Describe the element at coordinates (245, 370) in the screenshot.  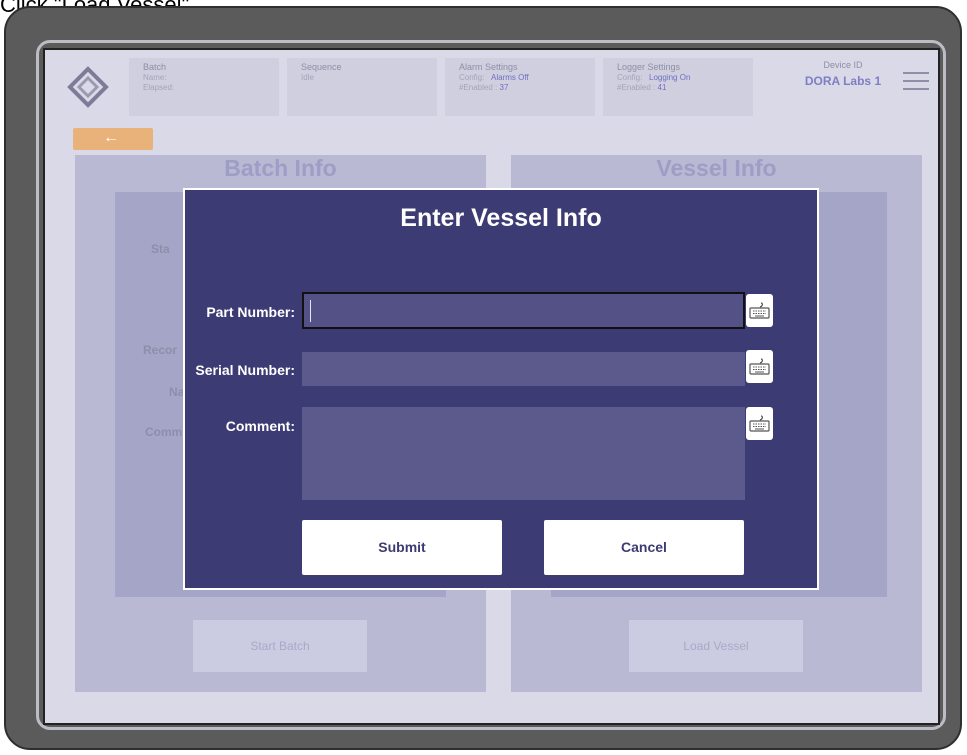
I see `serial-number-label: Serial Number:` at that location.